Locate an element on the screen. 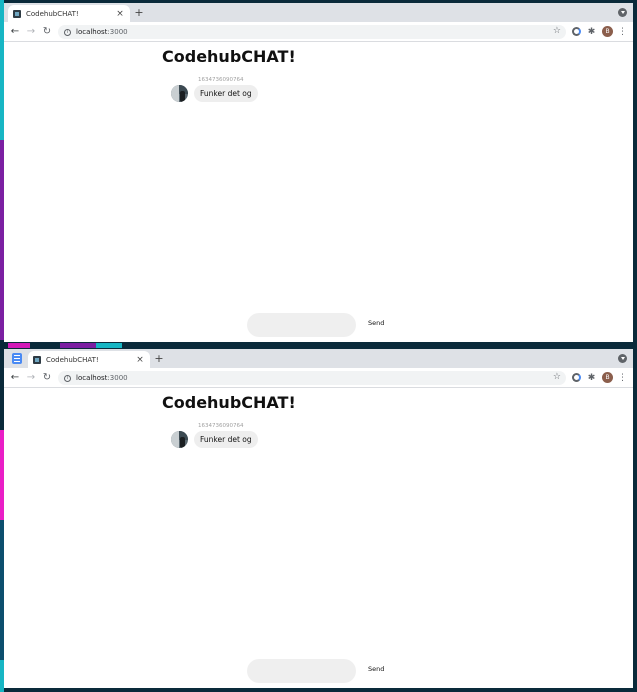 This screenshot has width=637, height=692. docs-app-icon is located at coordinates (17, 358).